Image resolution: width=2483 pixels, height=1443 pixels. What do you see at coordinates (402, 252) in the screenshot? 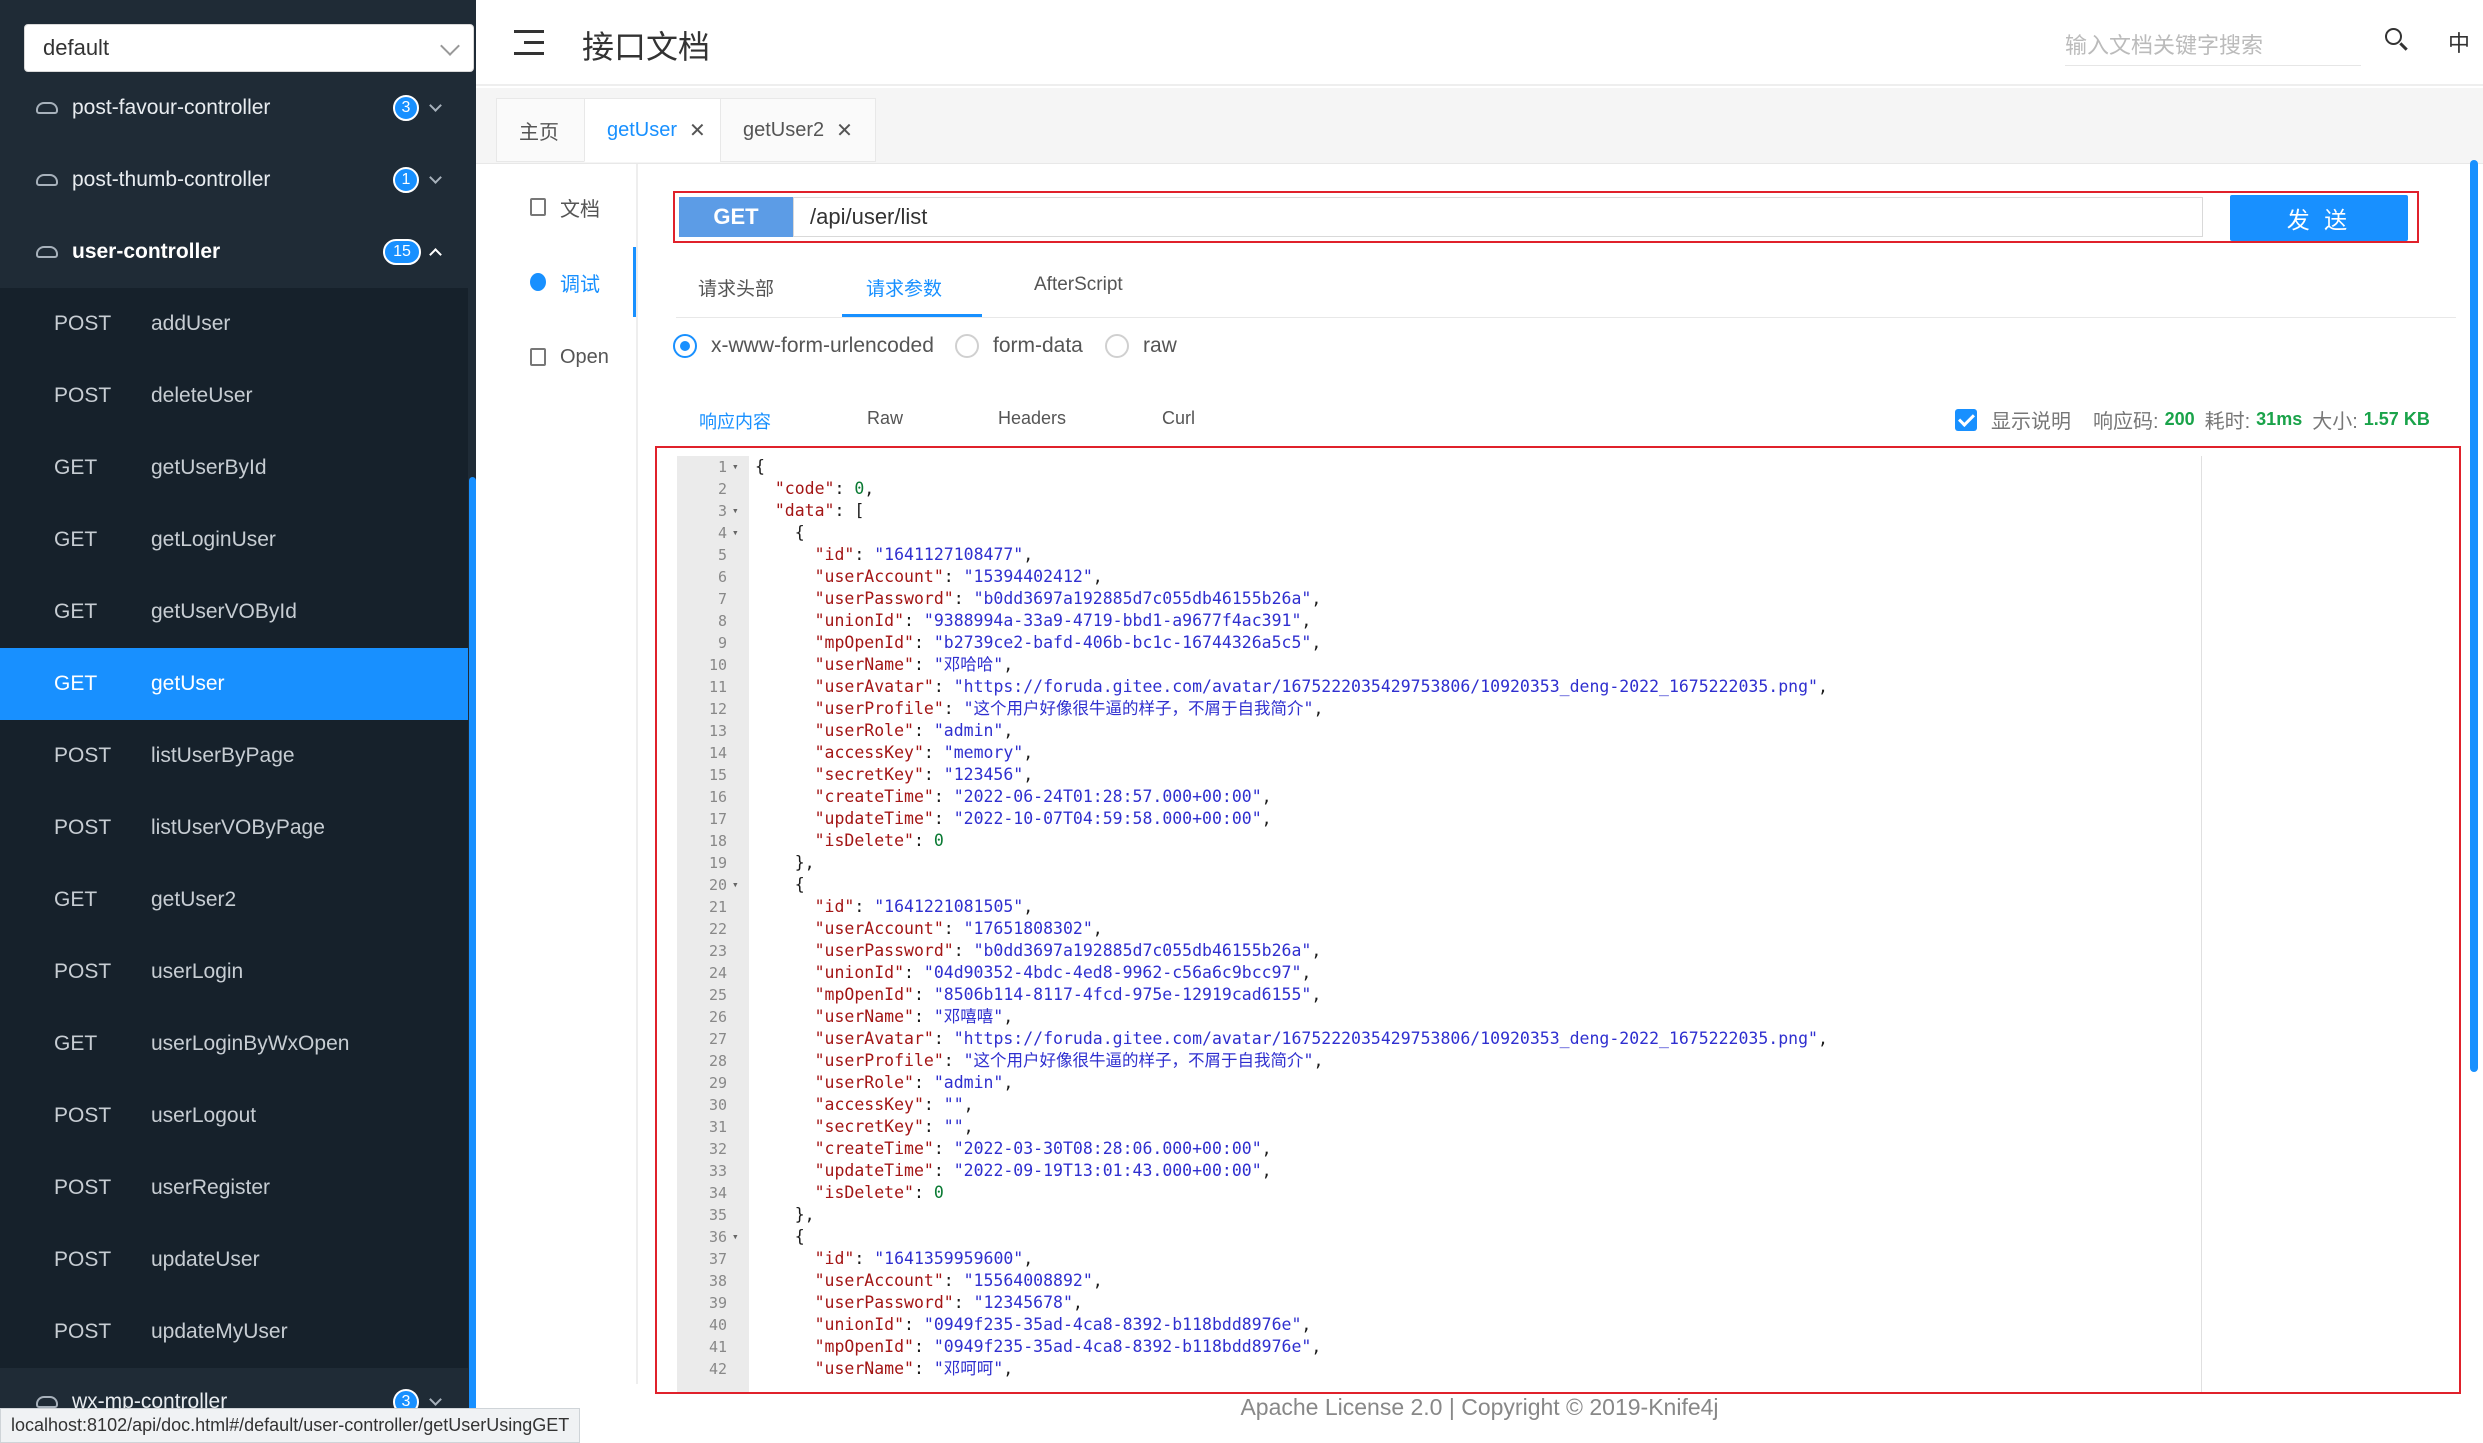
I see `count-badge: 15` at bounding box center [402, 252].